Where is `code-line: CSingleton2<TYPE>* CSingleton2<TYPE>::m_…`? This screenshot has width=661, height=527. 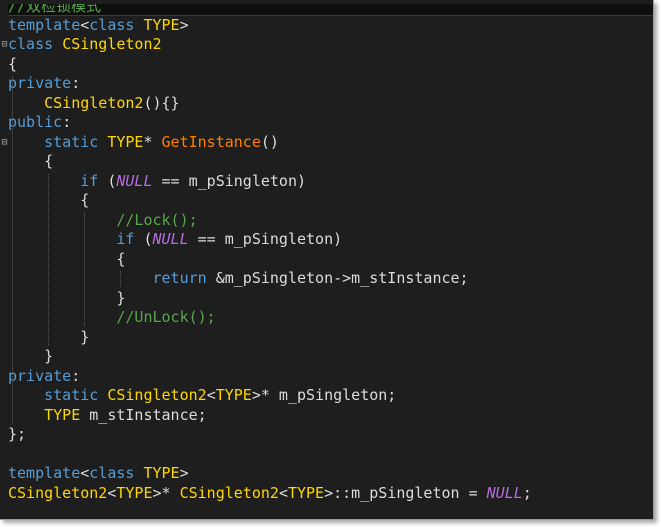 code-line: CSingleton2<TYPE>* CSingleton2<TYPE>::m_… is located at coordinates (330, 494).